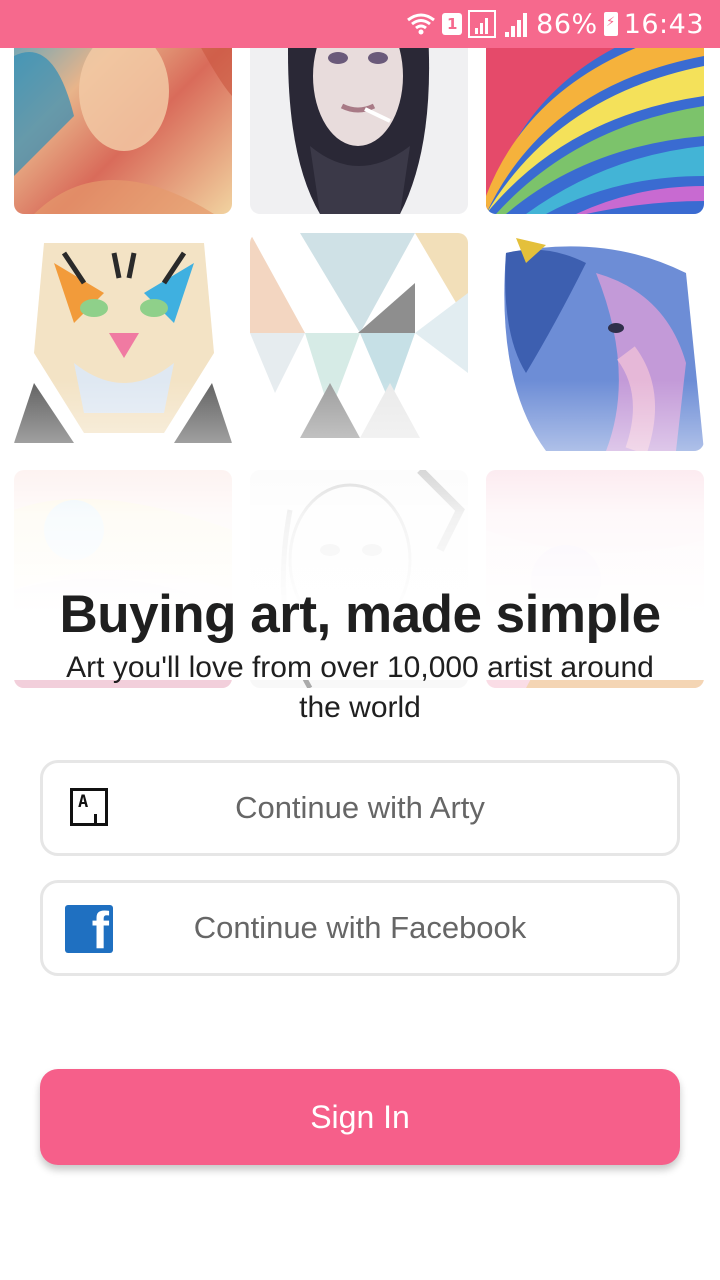 The image size is (720, 1280). What do you see at coordinates (123, 131) in the screenshot?
I see `artwork-portrait-woman-painting` at bounding box center [123, 131].